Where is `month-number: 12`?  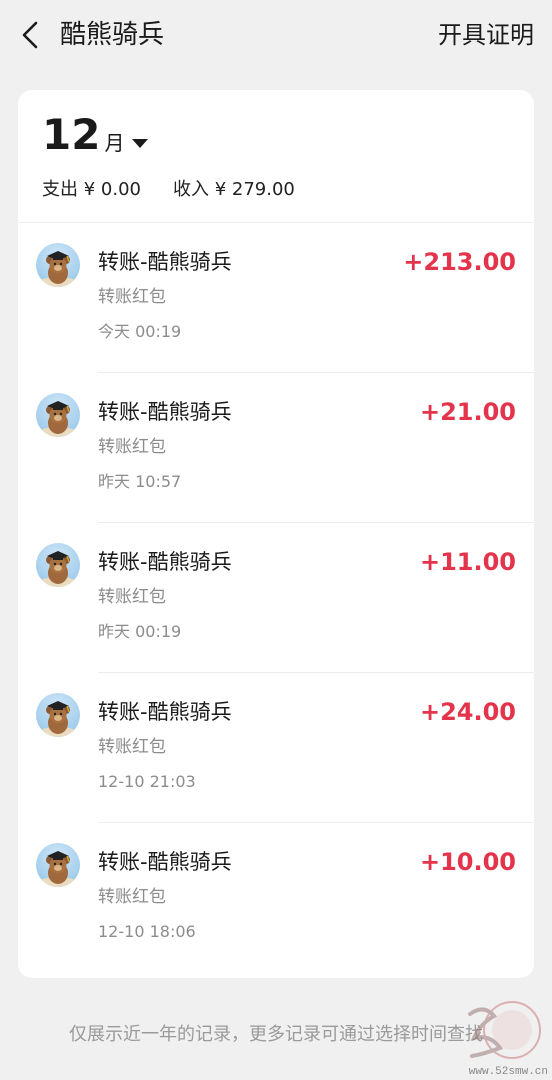 month-number: 12 is located at coordinates (71, 134).